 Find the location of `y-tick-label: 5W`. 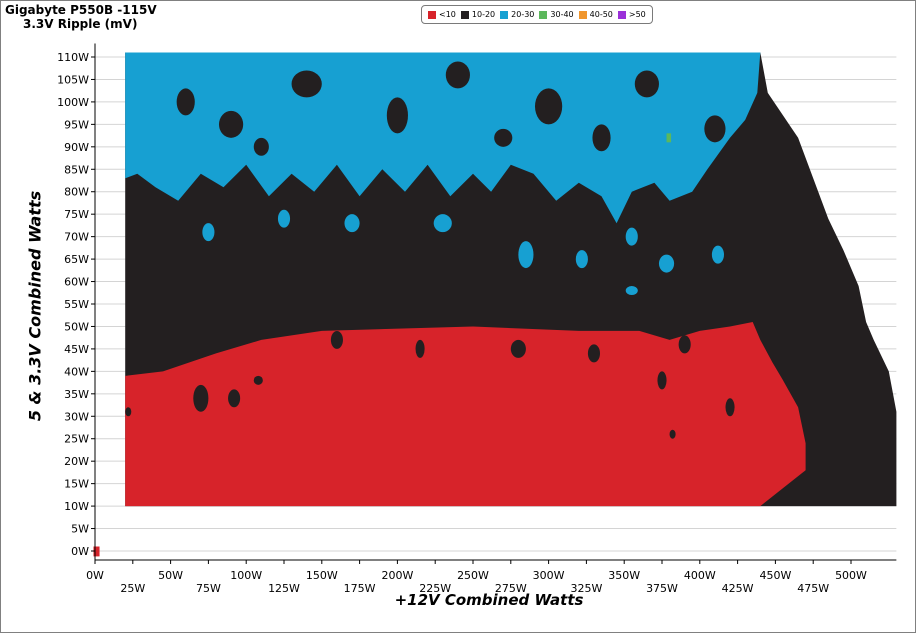

y-tick-label: 5W is located at coordinates (80, 529).